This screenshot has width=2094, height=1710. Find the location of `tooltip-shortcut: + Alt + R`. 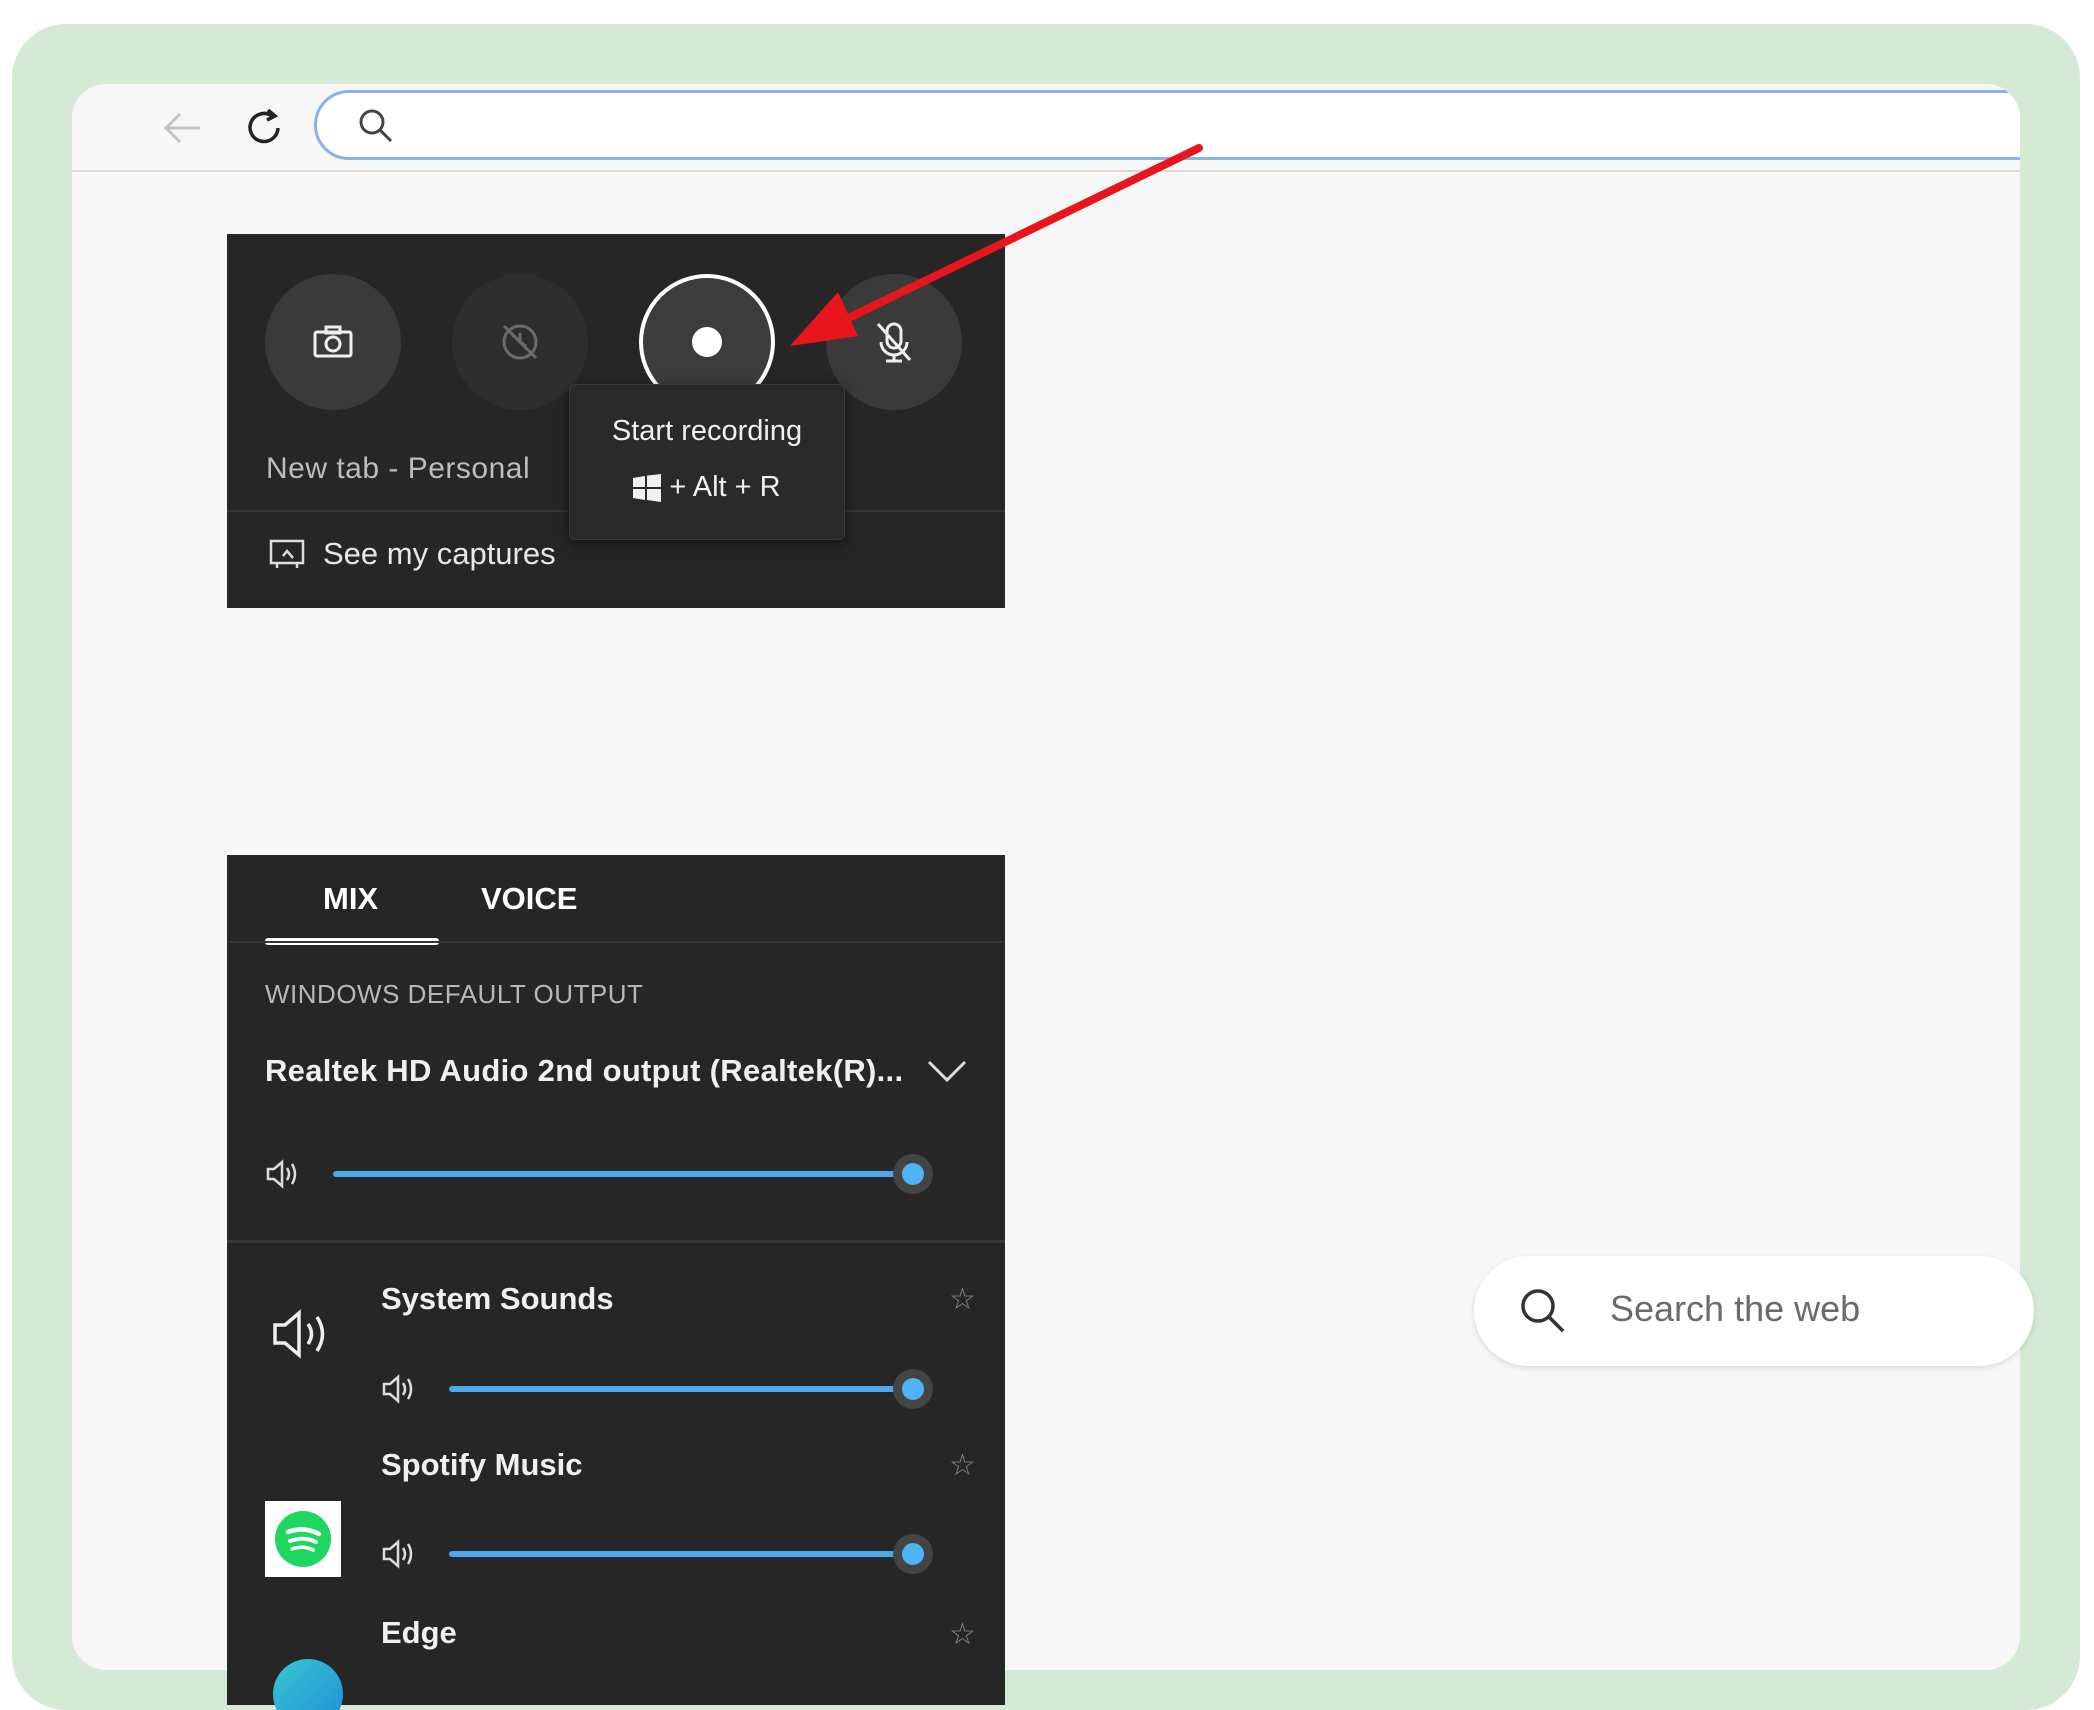

tooltip-shortcut: + Alt + R is located at coordinates (707, 487).